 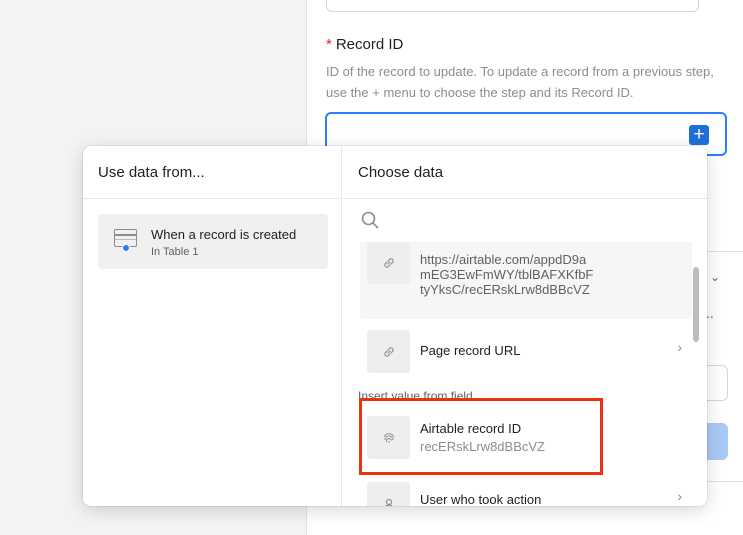 I want to click on previous-field-input, so click(x=512, y=6).